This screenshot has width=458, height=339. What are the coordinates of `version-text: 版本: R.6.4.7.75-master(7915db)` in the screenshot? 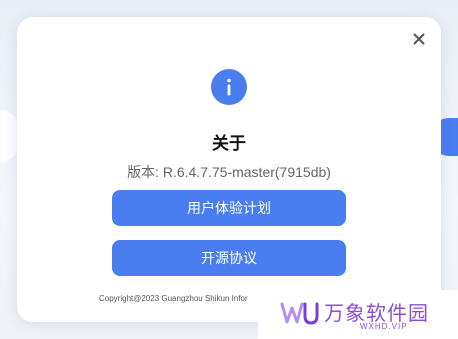 It's located at (229, 172).